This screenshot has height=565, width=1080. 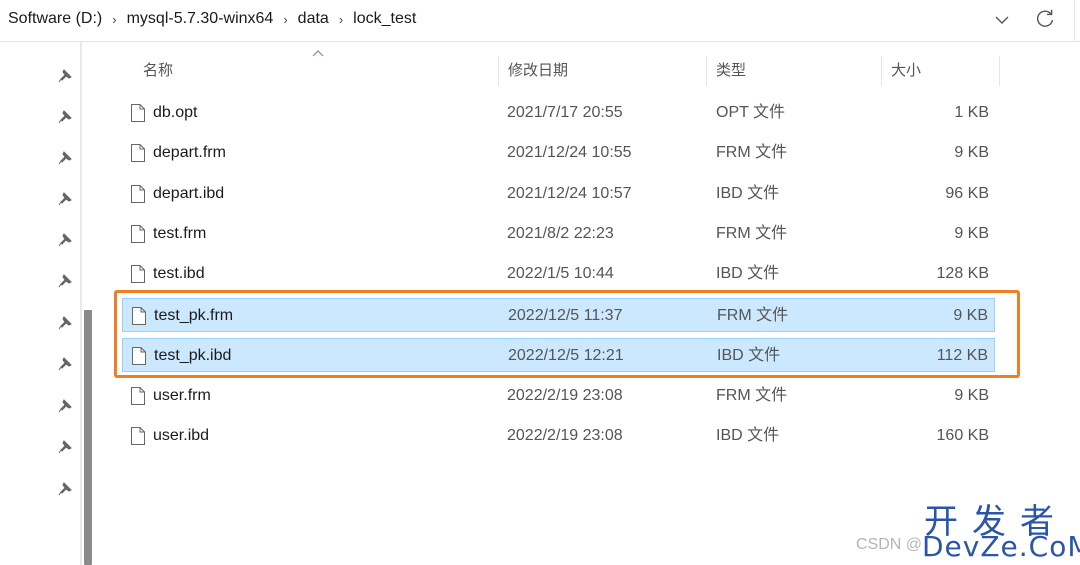 I want to click on column-header-size: 大小, so click(x=906, y=71).